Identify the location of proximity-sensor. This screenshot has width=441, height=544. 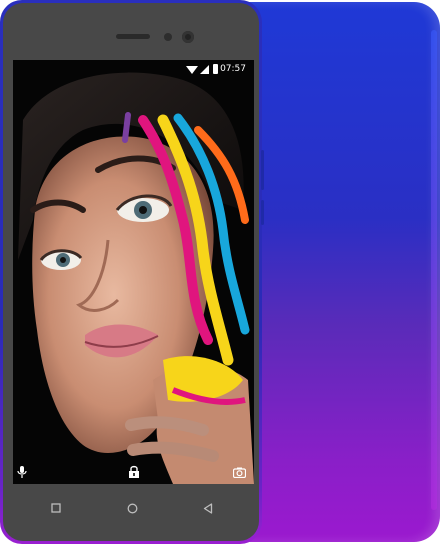
(168, 37).